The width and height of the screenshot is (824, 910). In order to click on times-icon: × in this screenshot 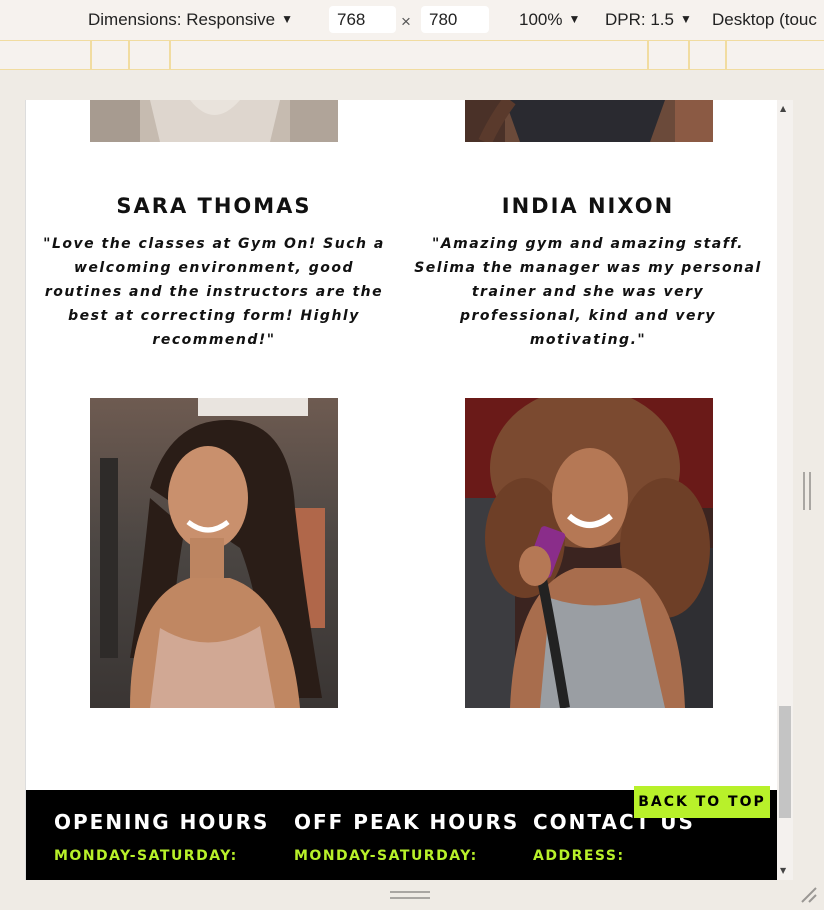, I will do `click(406, 21)`.